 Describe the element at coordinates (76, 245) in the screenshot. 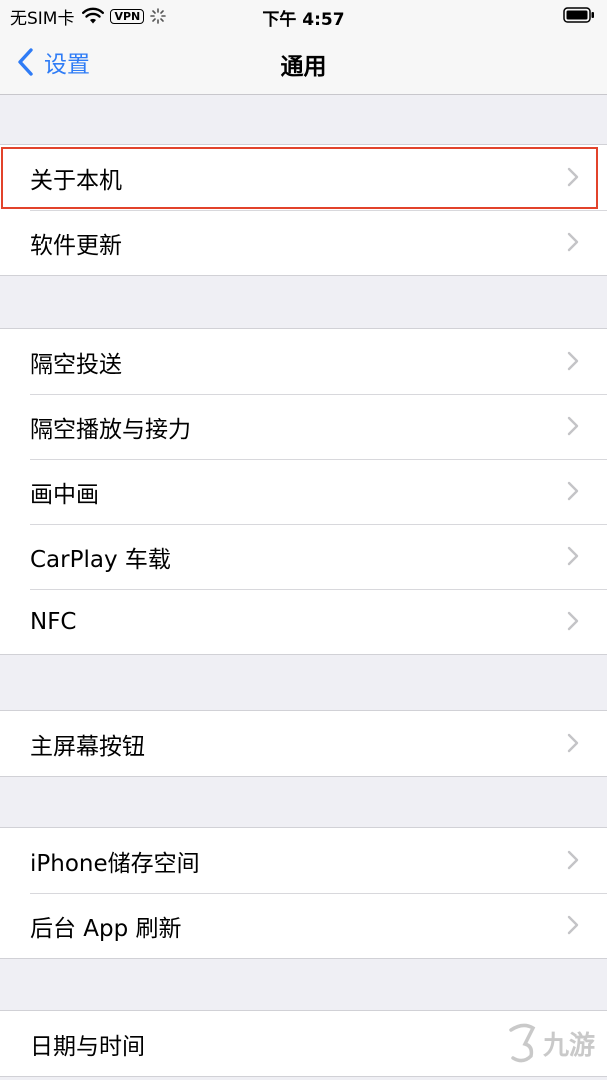

I see `row-label: 软件更新` at that location.